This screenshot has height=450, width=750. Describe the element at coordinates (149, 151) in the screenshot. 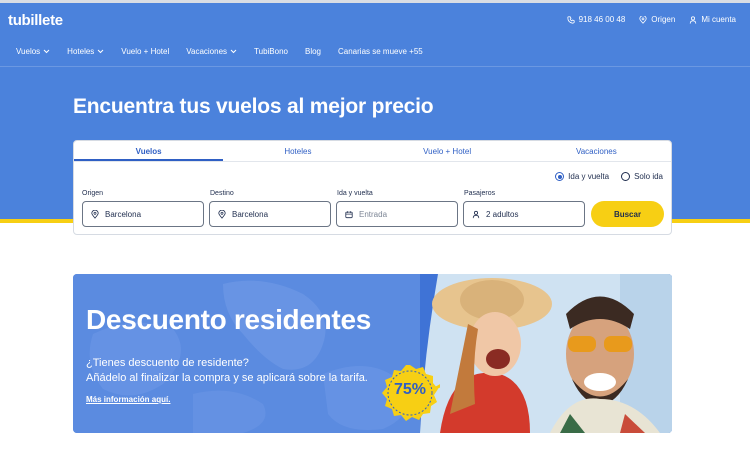

I see `tab-vuelos: Vuelos` at that location.